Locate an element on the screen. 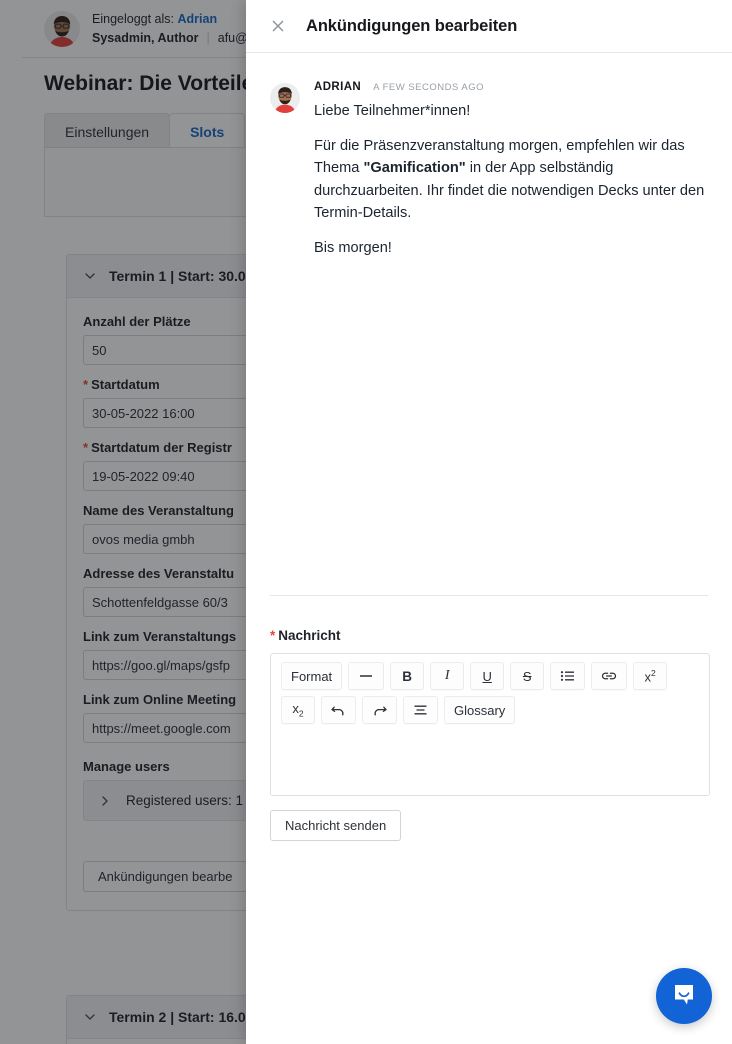 This screenshot has width=732, height=1044. link-icon is located at coordinates (609, 676).